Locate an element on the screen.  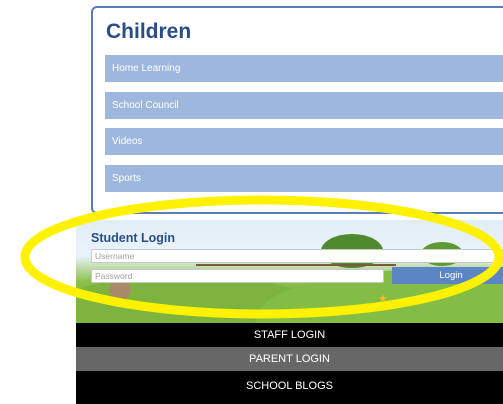
panel-title: Children is located at coordinates (149, 31).